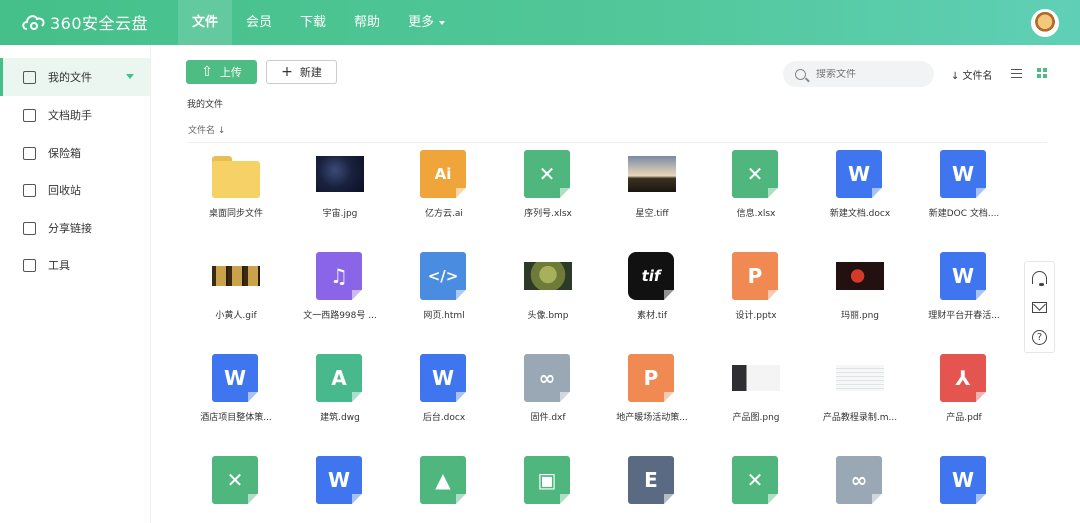 This screenshot has height=523, width=1080. What do you see at coordinates (206, 129) in the screenshot?
I see `sort-by-name-header: 文件名 ↓` at bounding box center [206, 129].